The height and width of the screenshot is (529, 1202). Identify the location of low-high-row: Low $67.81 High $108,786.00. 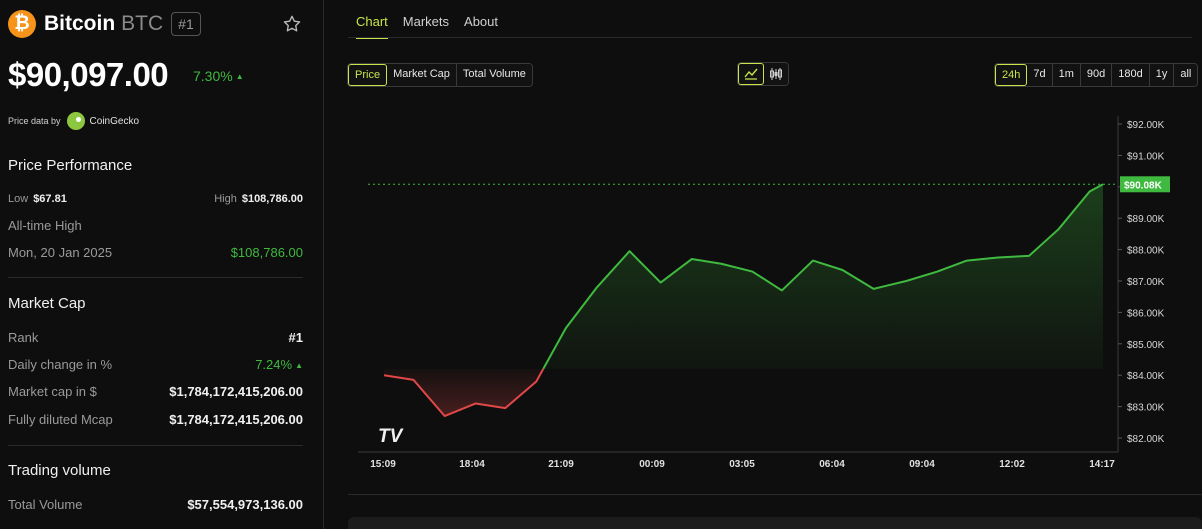
(155, 199).